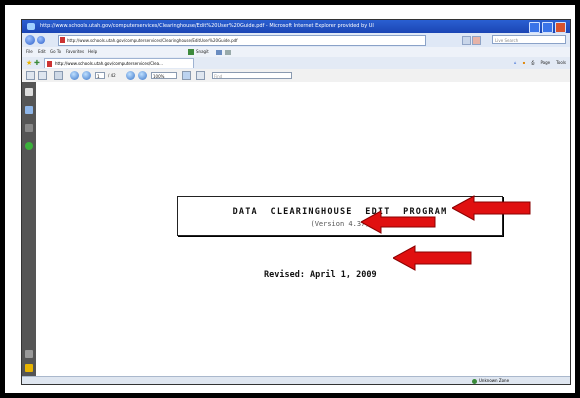  Describe the element at coordinates (534, 27) in the screenshot. I see `minimize-button` at that location.